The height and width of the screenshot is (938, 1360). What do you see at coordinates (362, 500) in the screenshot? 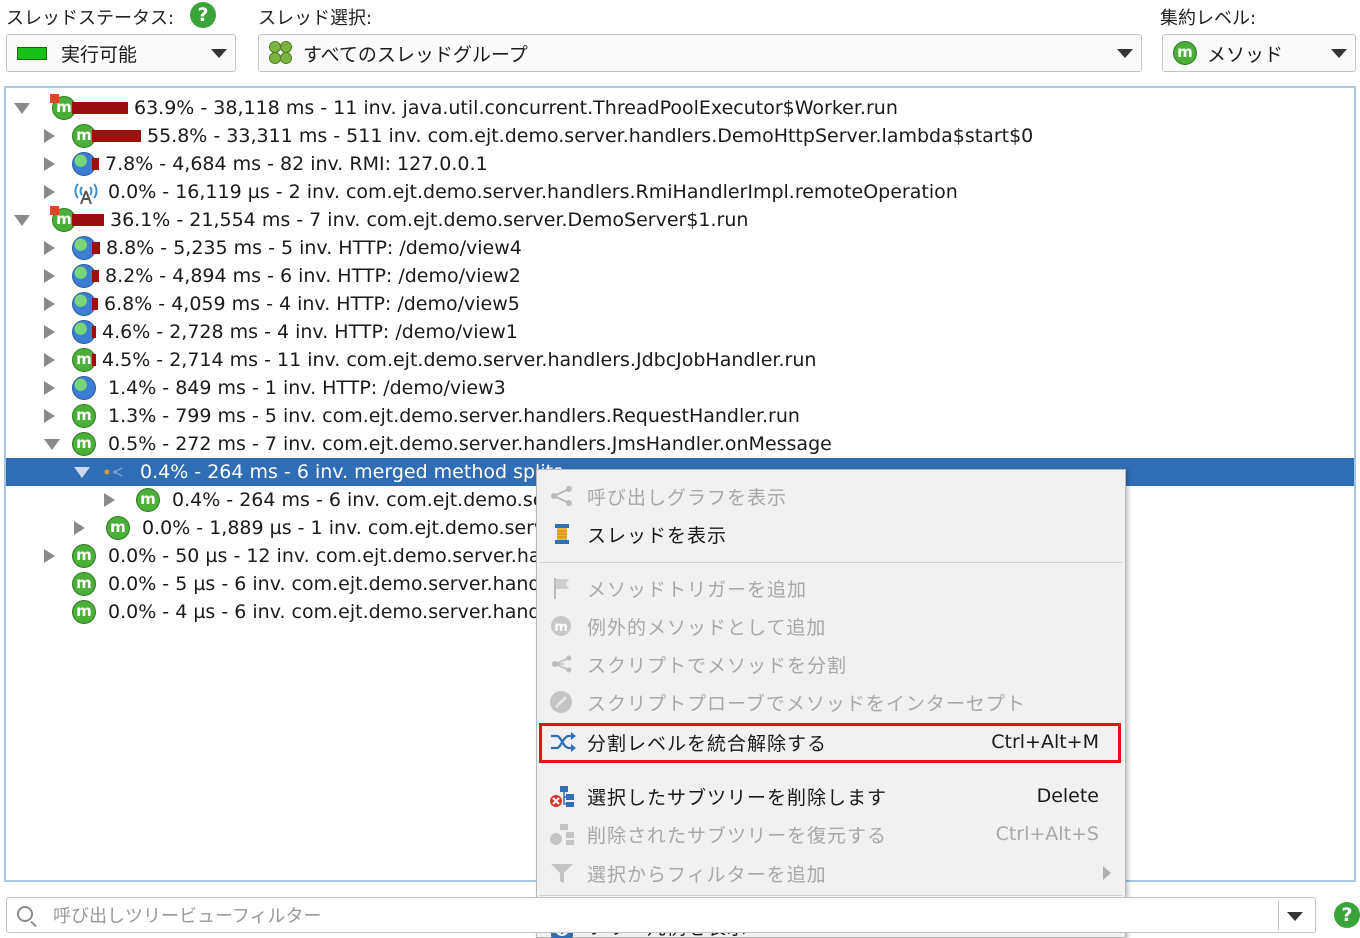
I see `tree-row-label: 0.4% - 264 ms - 6 inv. com.ejt.demo.ser` at bounding box center [362, 500].